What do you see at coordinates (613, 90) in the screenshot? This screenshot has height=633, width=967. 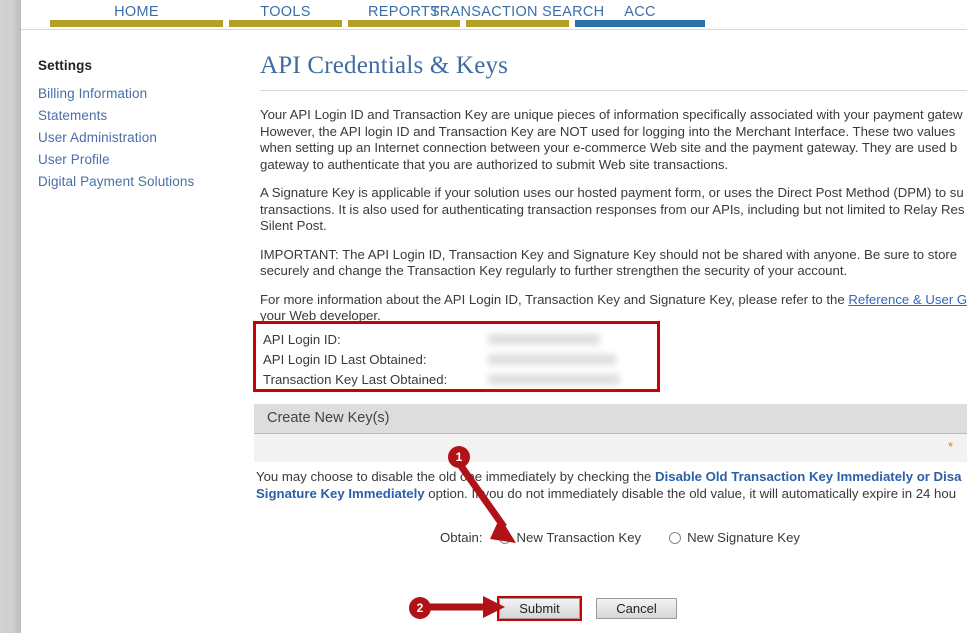 I see `title-divider` at bounding box center [613, 90].